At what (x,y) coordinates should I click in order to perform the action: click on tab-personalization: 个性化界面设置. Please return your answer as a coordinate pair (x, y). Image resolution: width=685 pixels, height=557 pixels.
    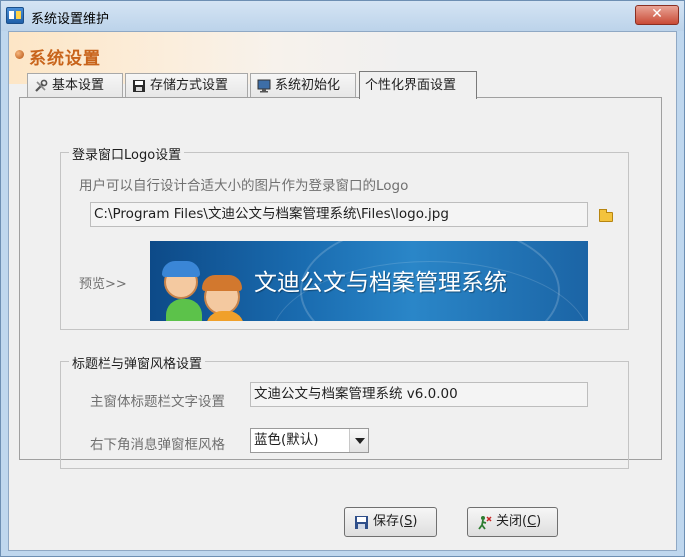
    Looking at the image, I should click on (418, 85).